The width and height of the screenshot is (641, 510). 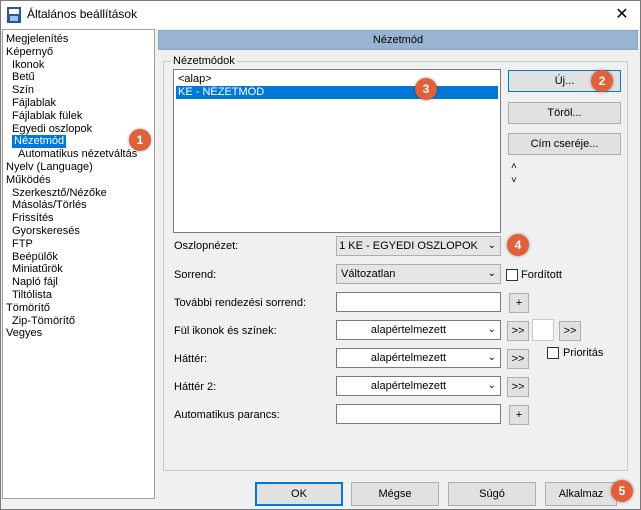 What do you see at coordinates (39, 142) in the screenshot?
I see `tree-item: Nézetmód` at bounding box center [39, 142].